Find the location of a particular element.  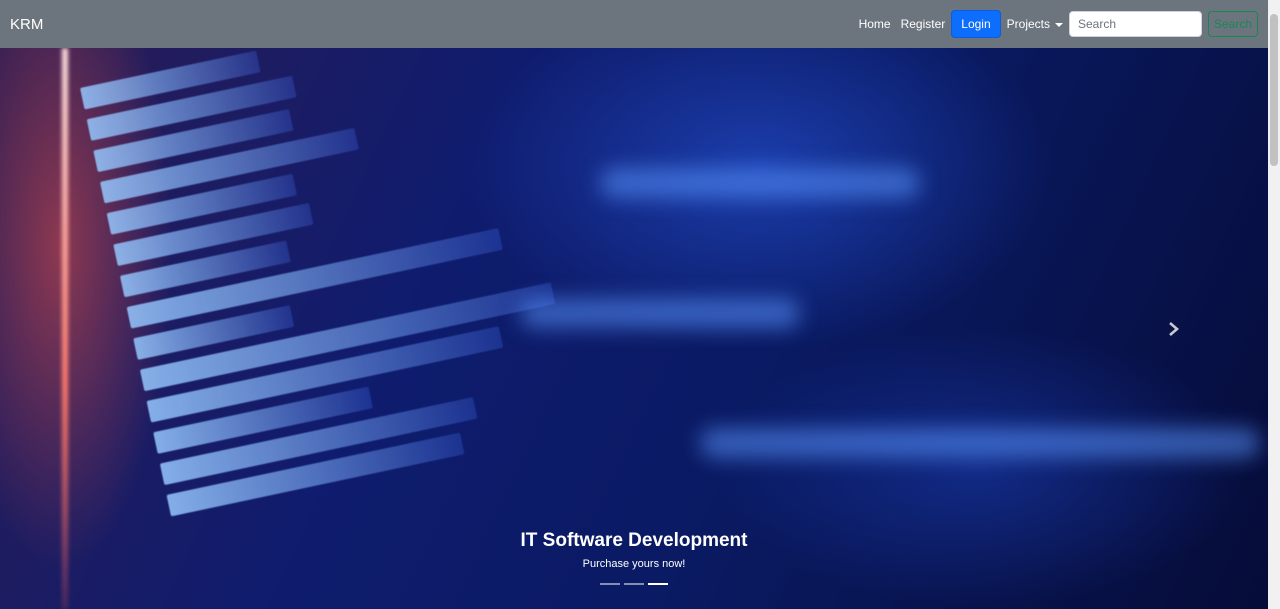

login-button: Login is located at coordinates (976, 24).